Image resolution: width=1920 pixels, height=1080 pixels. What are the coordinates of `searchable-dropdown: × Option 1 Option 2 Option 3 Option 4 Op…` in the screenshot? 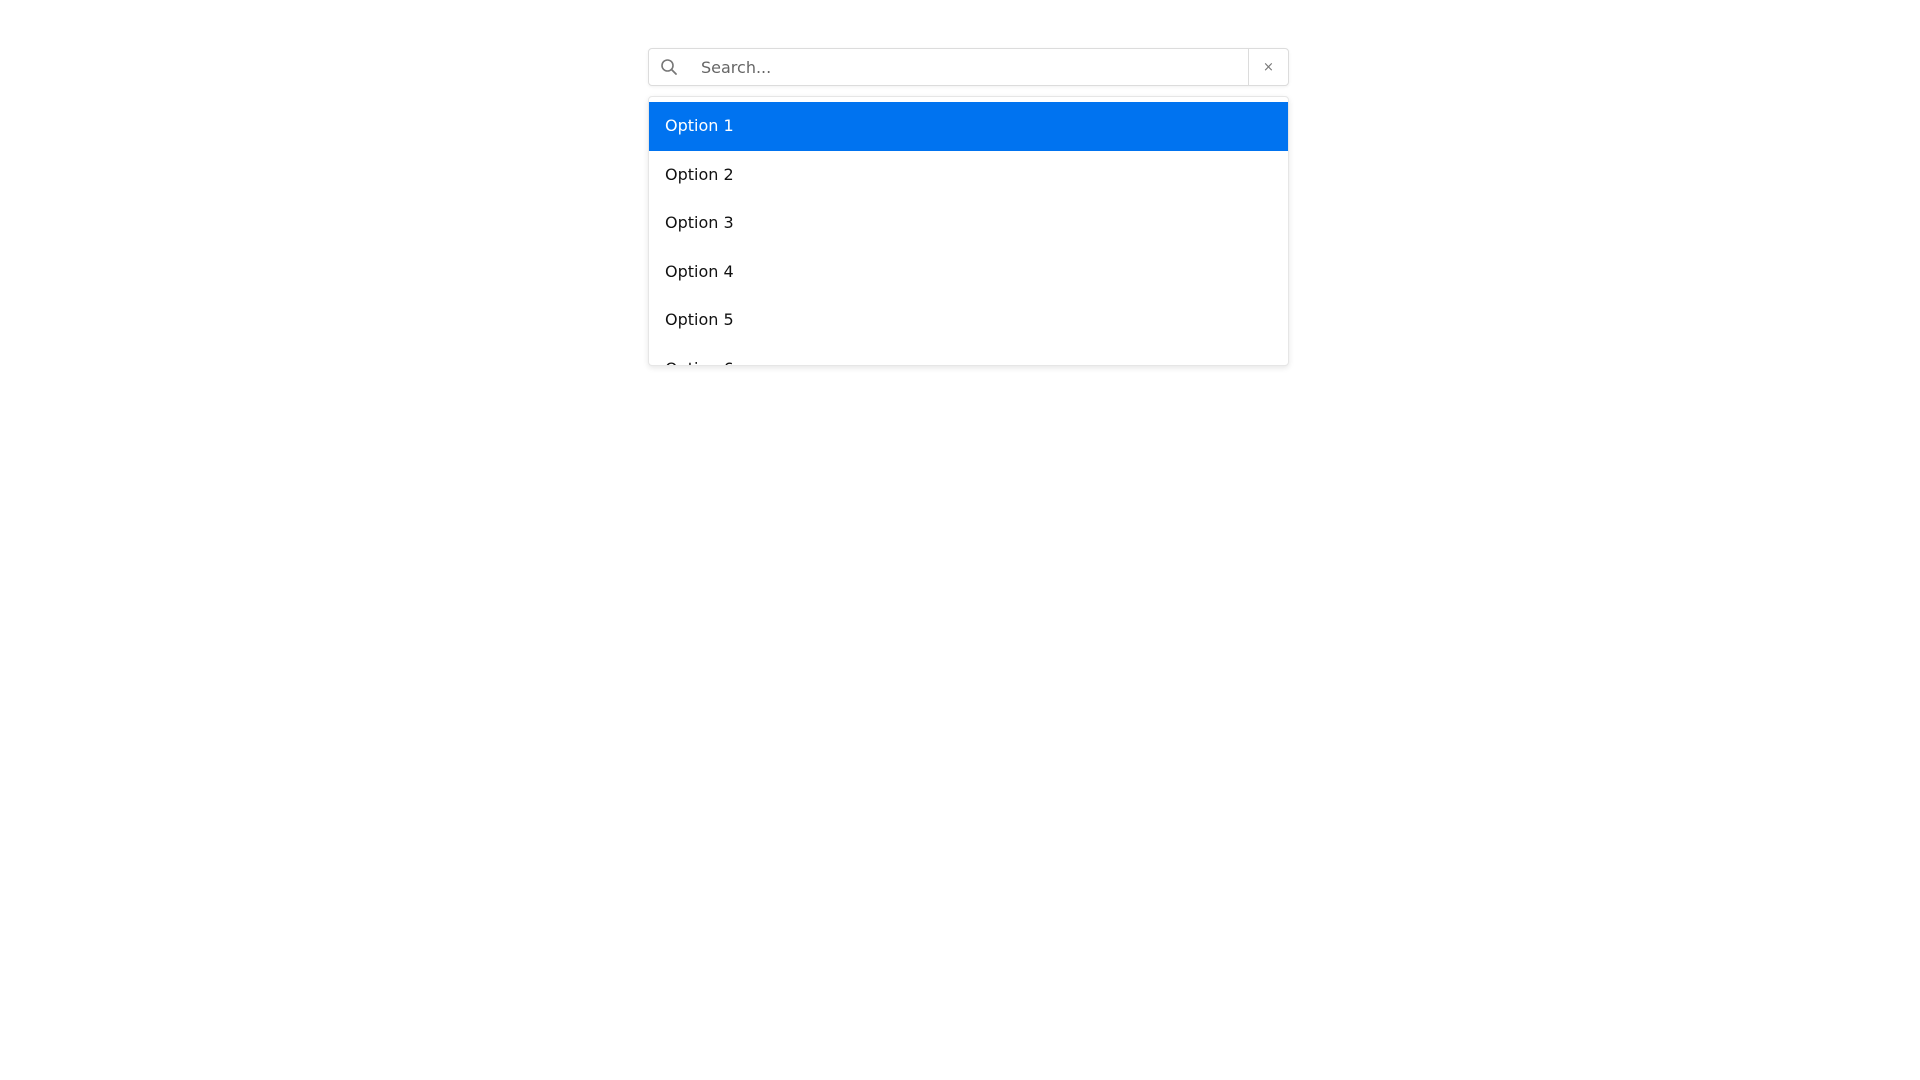 It's located at (968, 207).